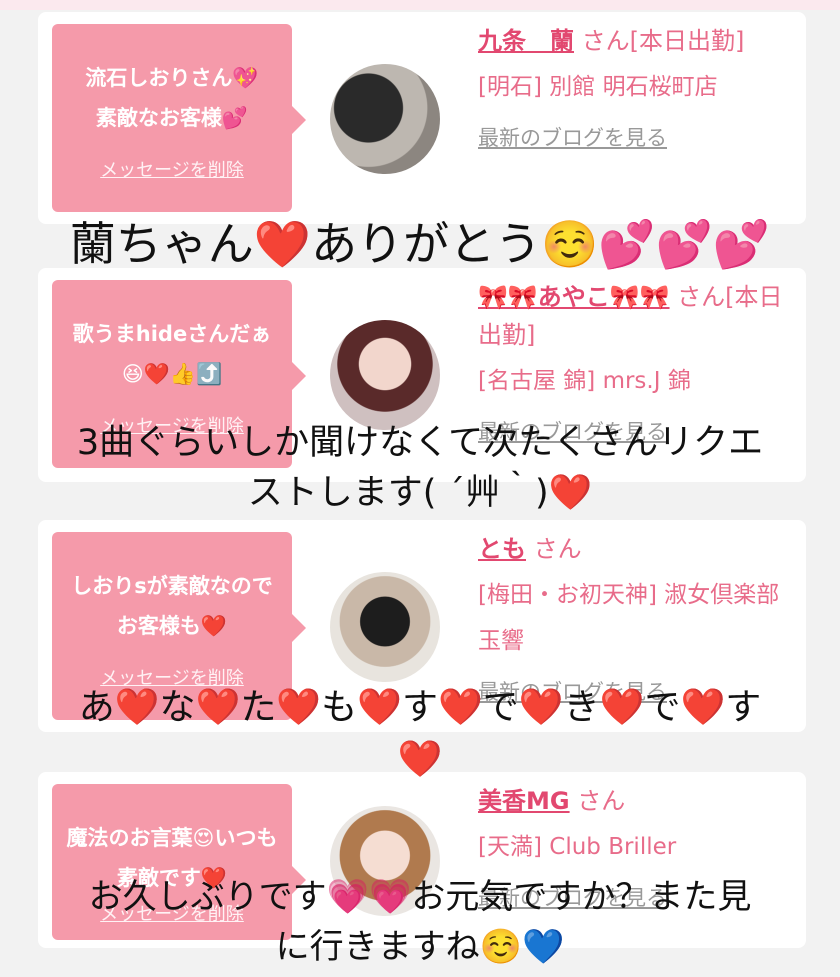 The height and width of the screenshot is (977, 840). I want to click on message-bubble: 流石しおりさん💖 素敵なお客様💕 メッセージを削除, so click(179, 118).